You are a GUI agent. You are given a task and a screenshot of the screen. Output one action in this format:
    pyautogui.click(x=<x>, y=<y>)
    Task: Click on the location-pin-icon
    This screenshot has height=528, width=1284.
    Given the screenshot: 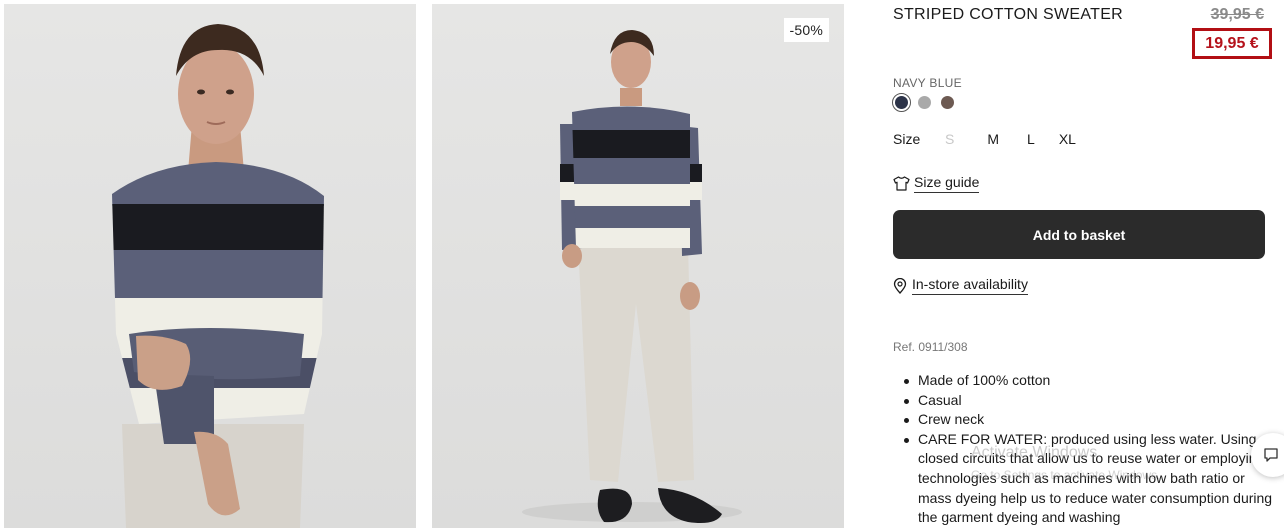 What is the action you would take?
    pyautogui.click(x=900, y=285)
    